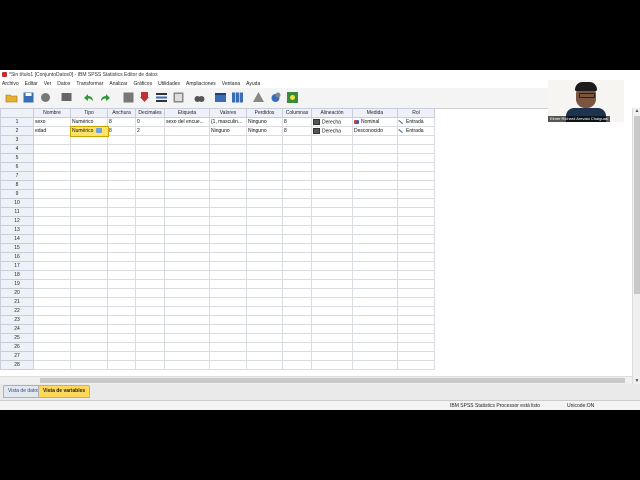 This screenshot has width=640, height=480. What do you see at coordinates (45, 97) in the screenshot?
I see `print-icon` at bounding box center [45, 97].